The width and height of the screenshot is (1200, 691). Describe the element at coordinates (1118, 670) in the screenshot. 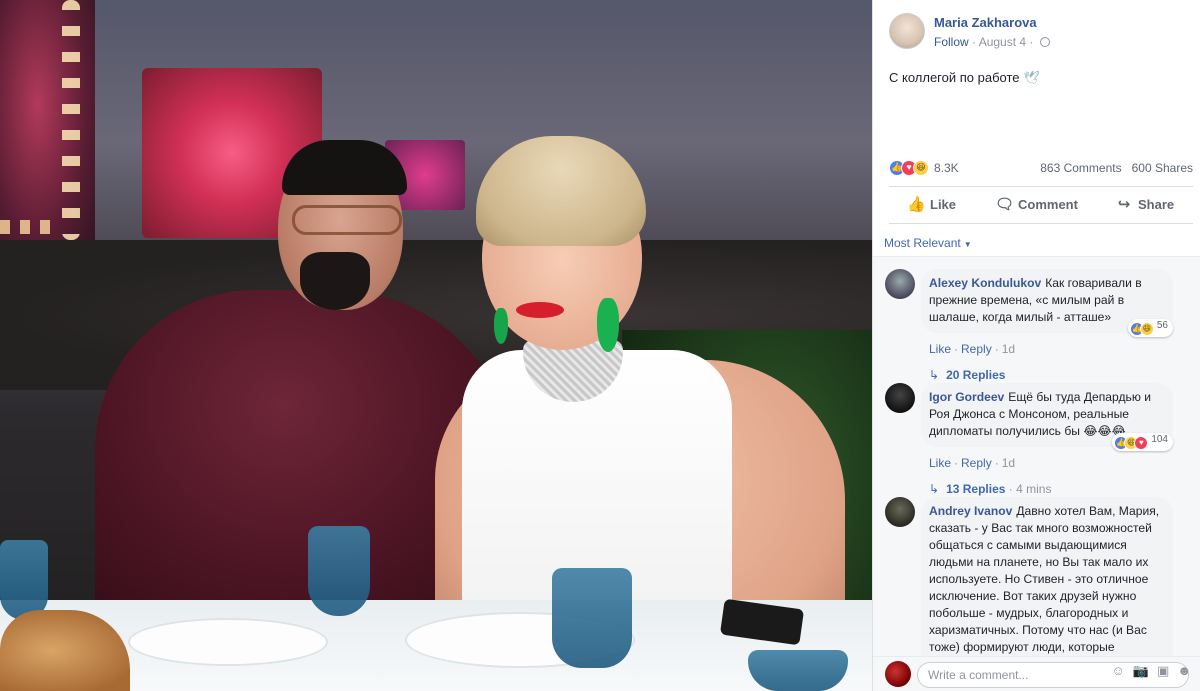

I see `emoji-icon: ☺` at that location.